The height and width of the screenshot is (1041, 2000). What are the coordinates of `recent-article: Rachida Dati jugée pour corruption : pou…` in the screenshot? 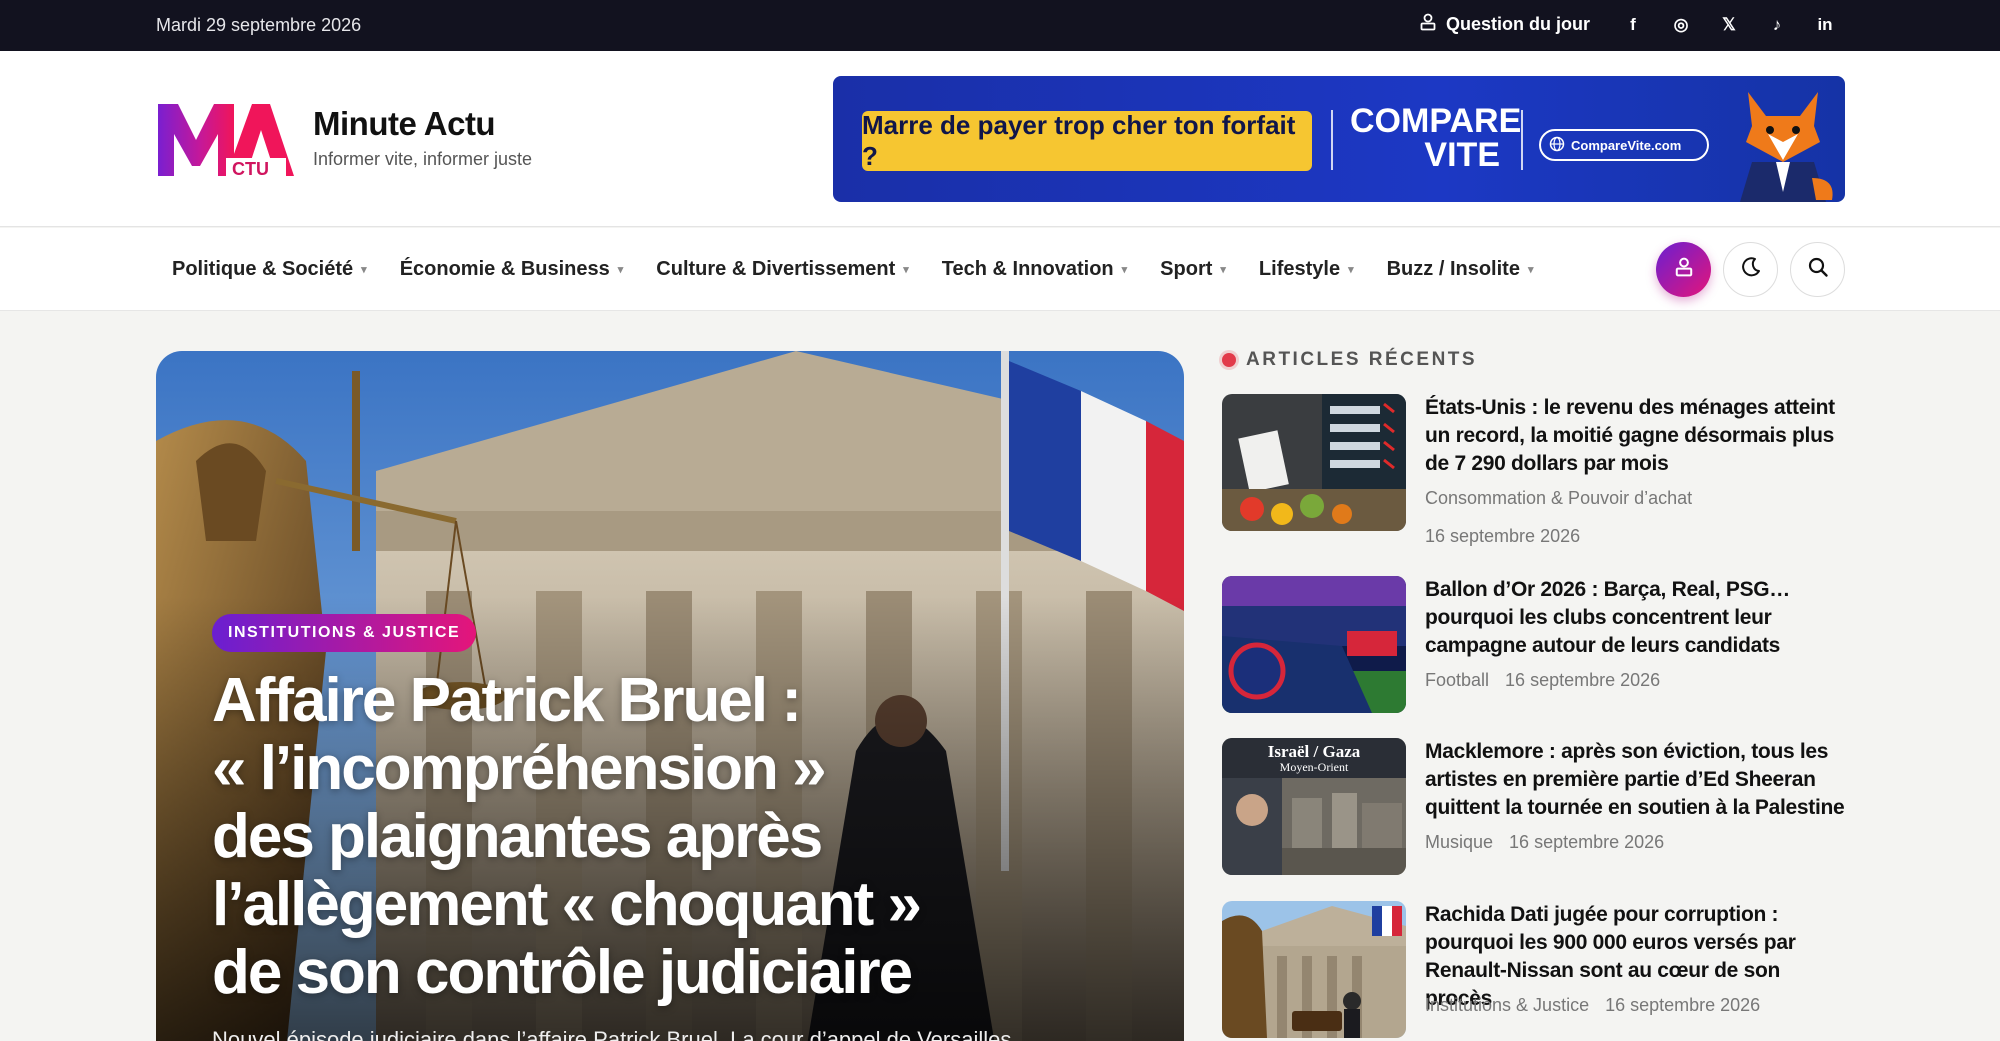 It's located at (1534, 971).